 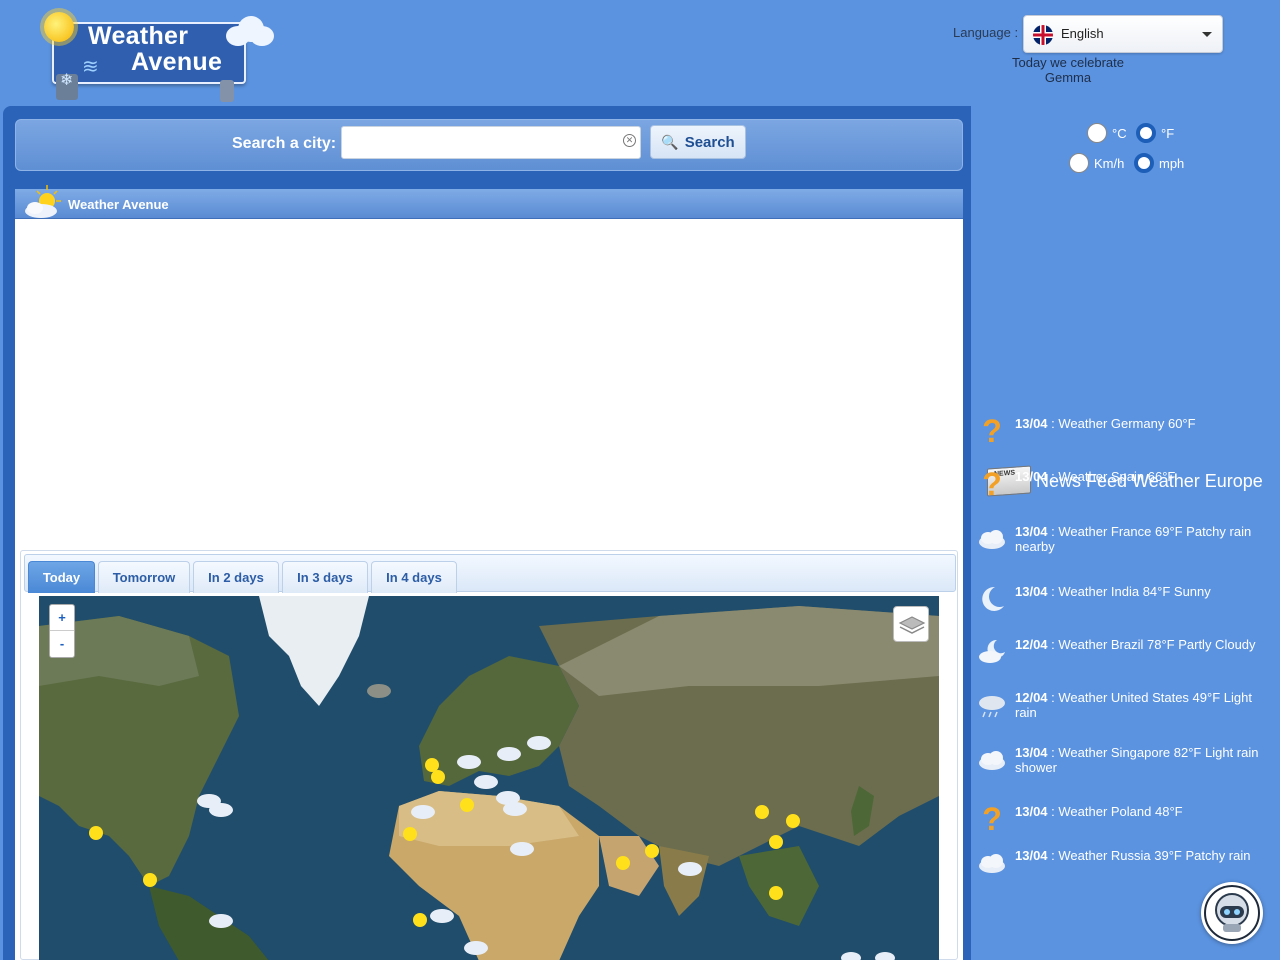 What do you see at coordinates (1133, 539) in the screenshot?
I see `news-item-headline: : Weather France 69°F Patchy rain nearby` at bounding box center [1133, 539].